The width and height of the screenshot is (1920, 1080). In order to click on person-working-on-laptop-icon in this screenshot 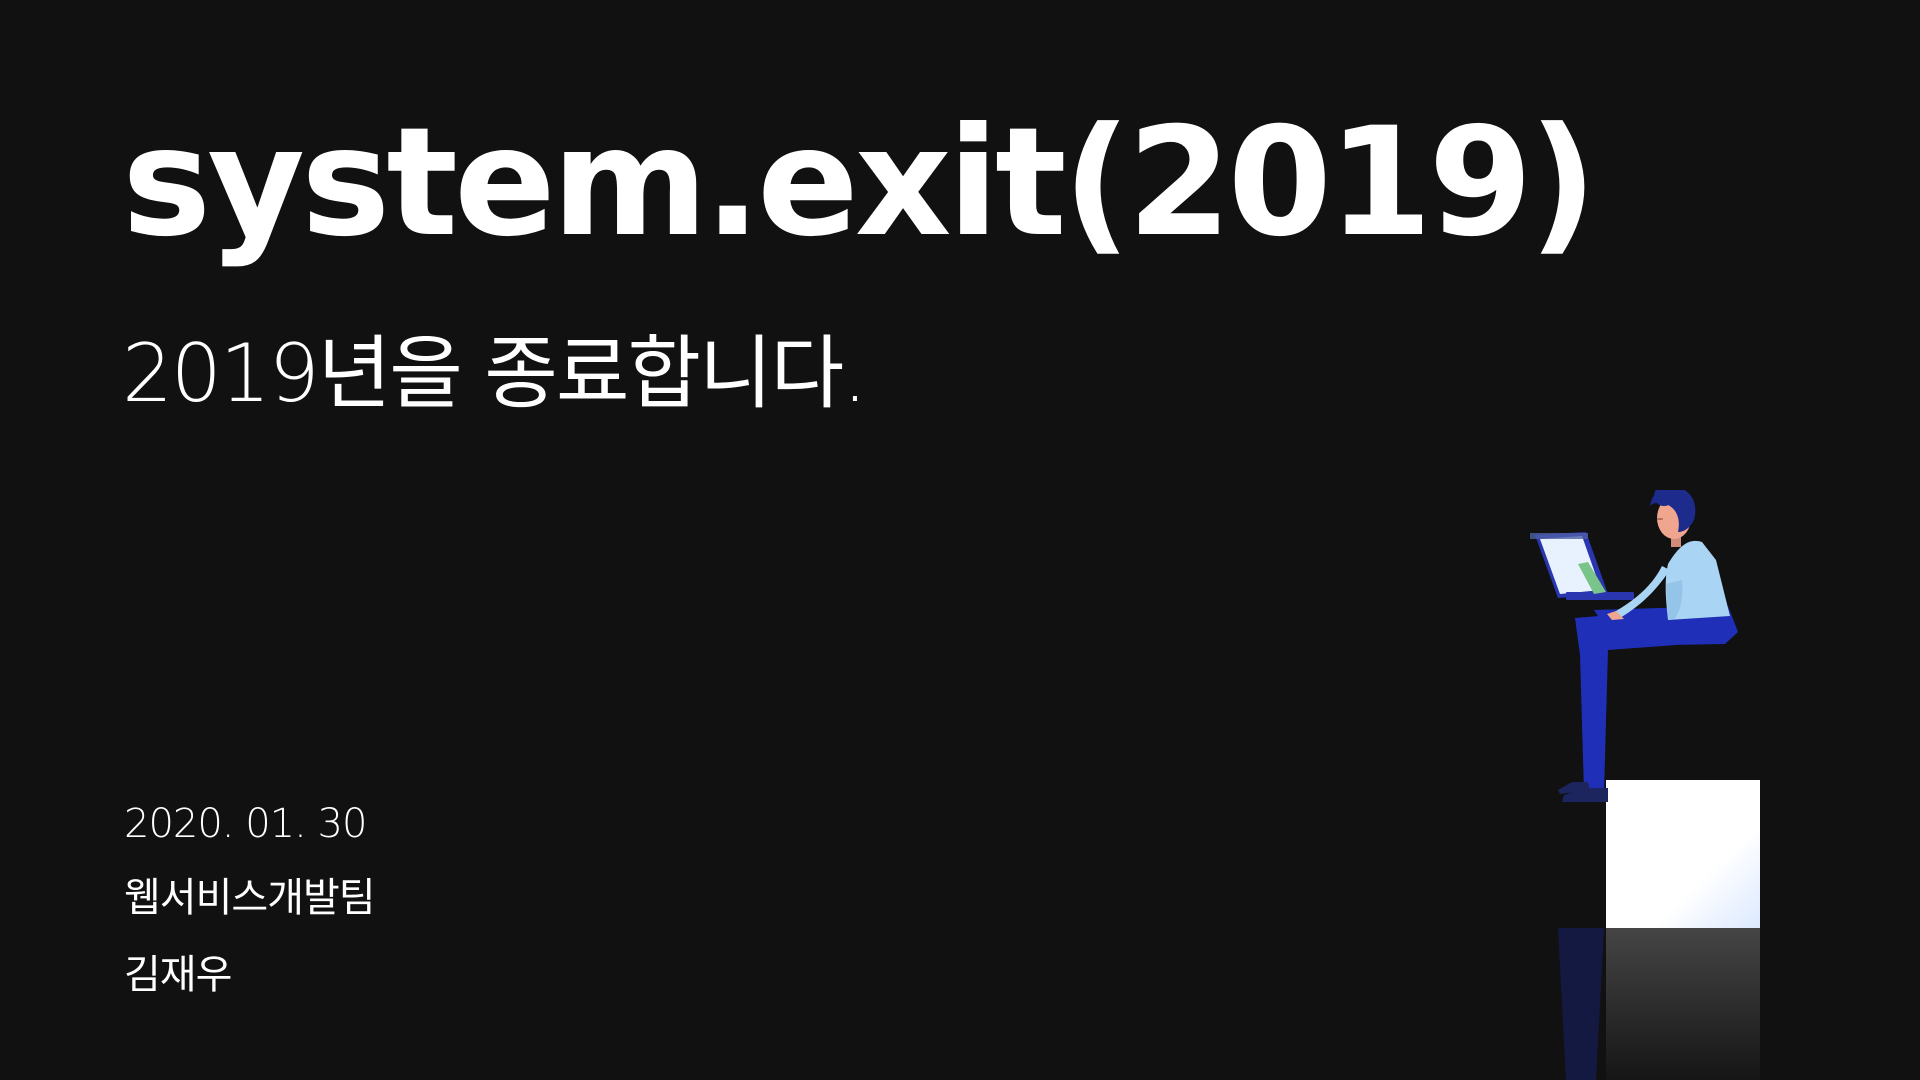, I will do `click(1630, 783)`.